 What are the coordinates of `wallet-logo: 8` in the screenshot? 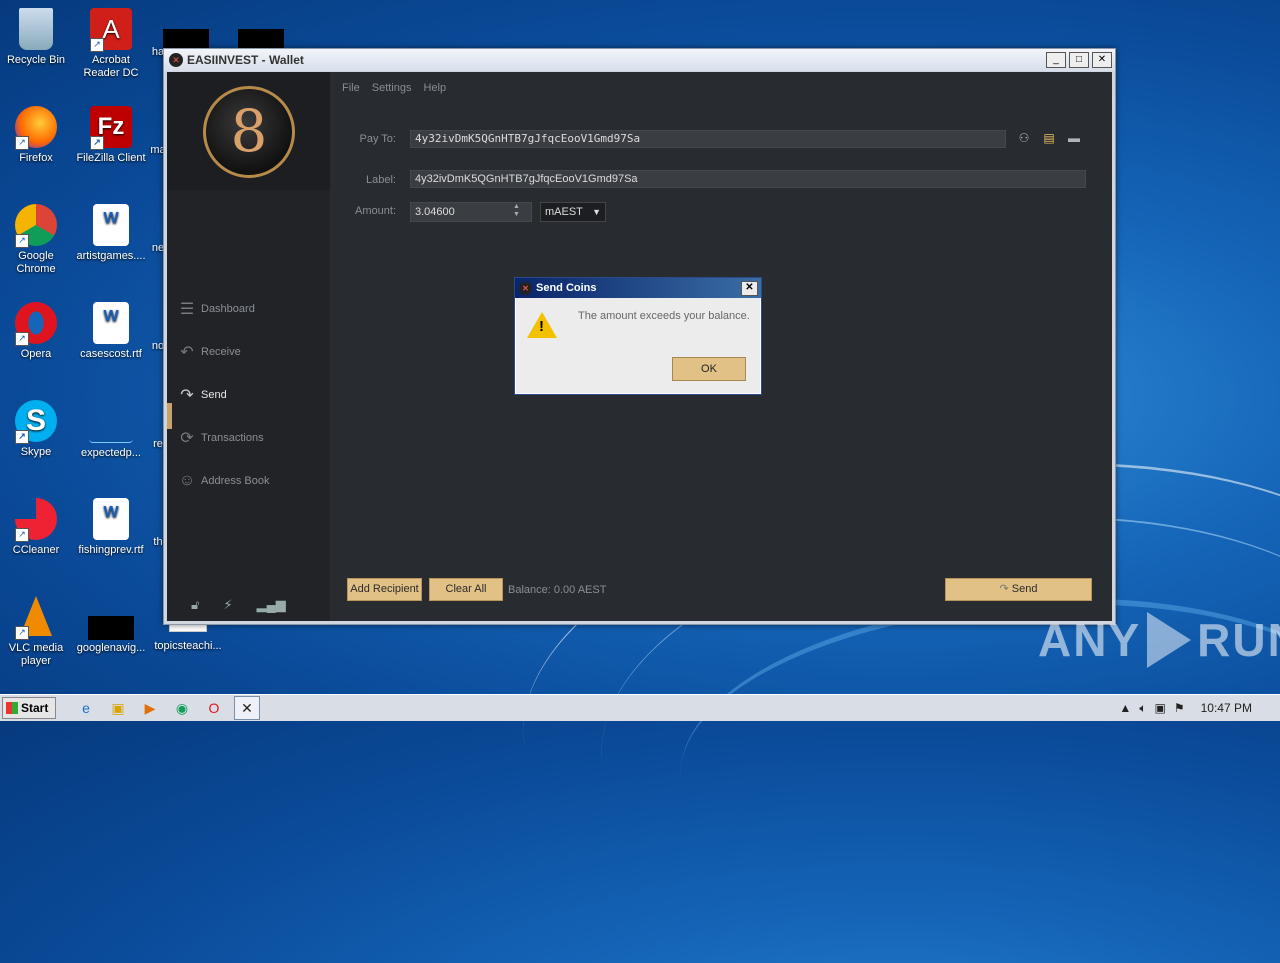 It's located at (249, 132).